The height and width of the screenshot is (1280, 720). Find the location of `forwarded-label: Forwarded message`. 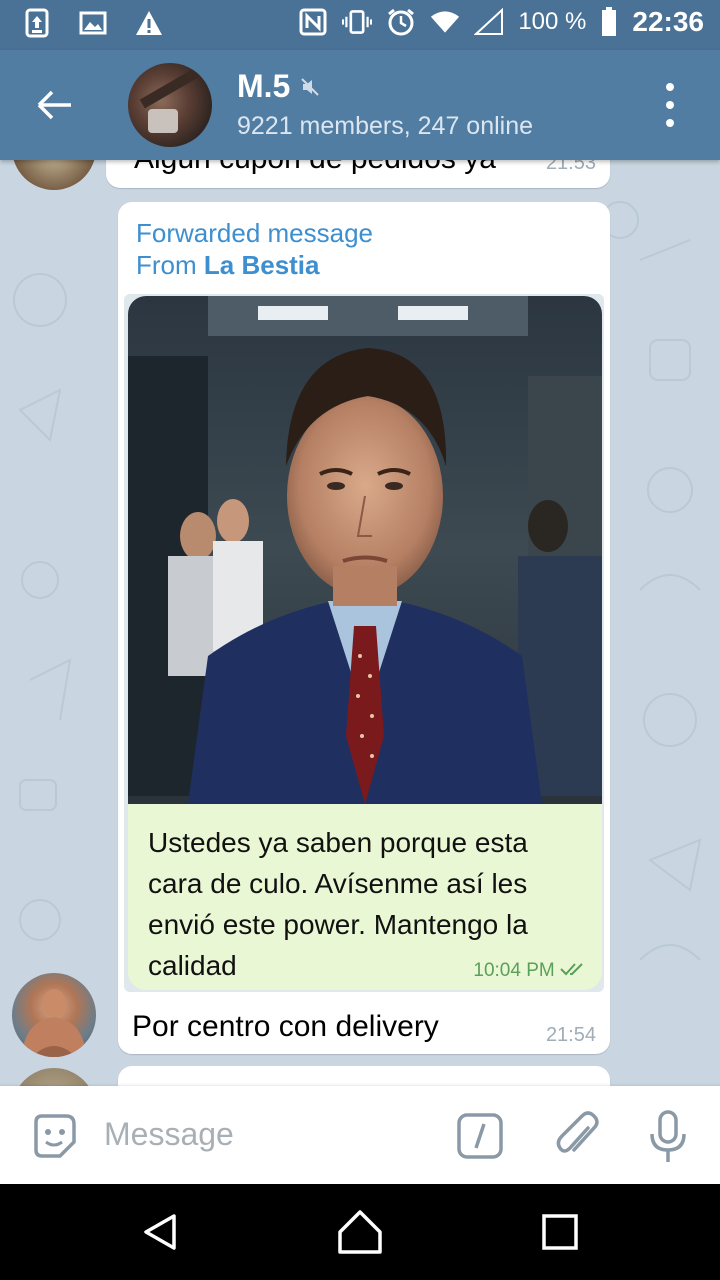

forwarded-label: Forwarded message is located at coordinates (254, 233).